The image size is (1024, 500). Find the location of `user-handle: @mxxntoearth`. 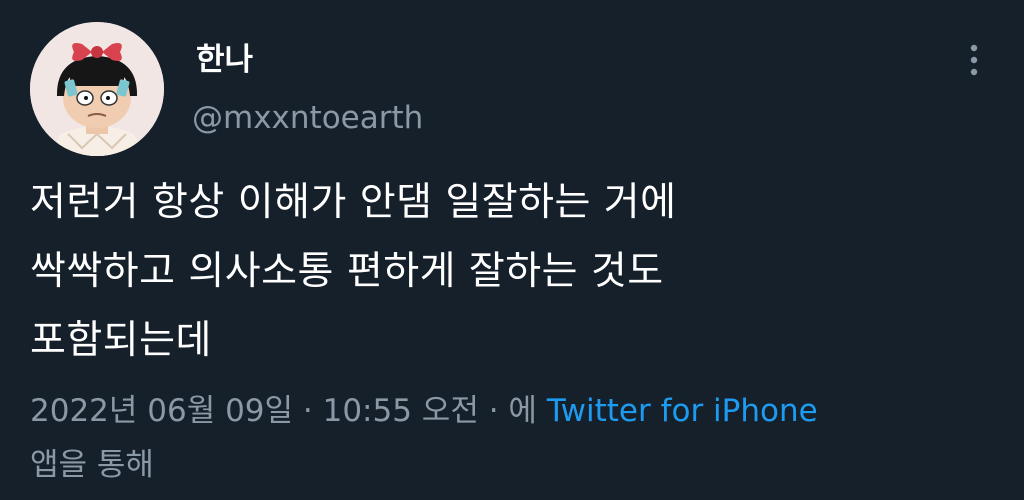

user-handle: @mxxntoearth is located at coordinates (307, 118).